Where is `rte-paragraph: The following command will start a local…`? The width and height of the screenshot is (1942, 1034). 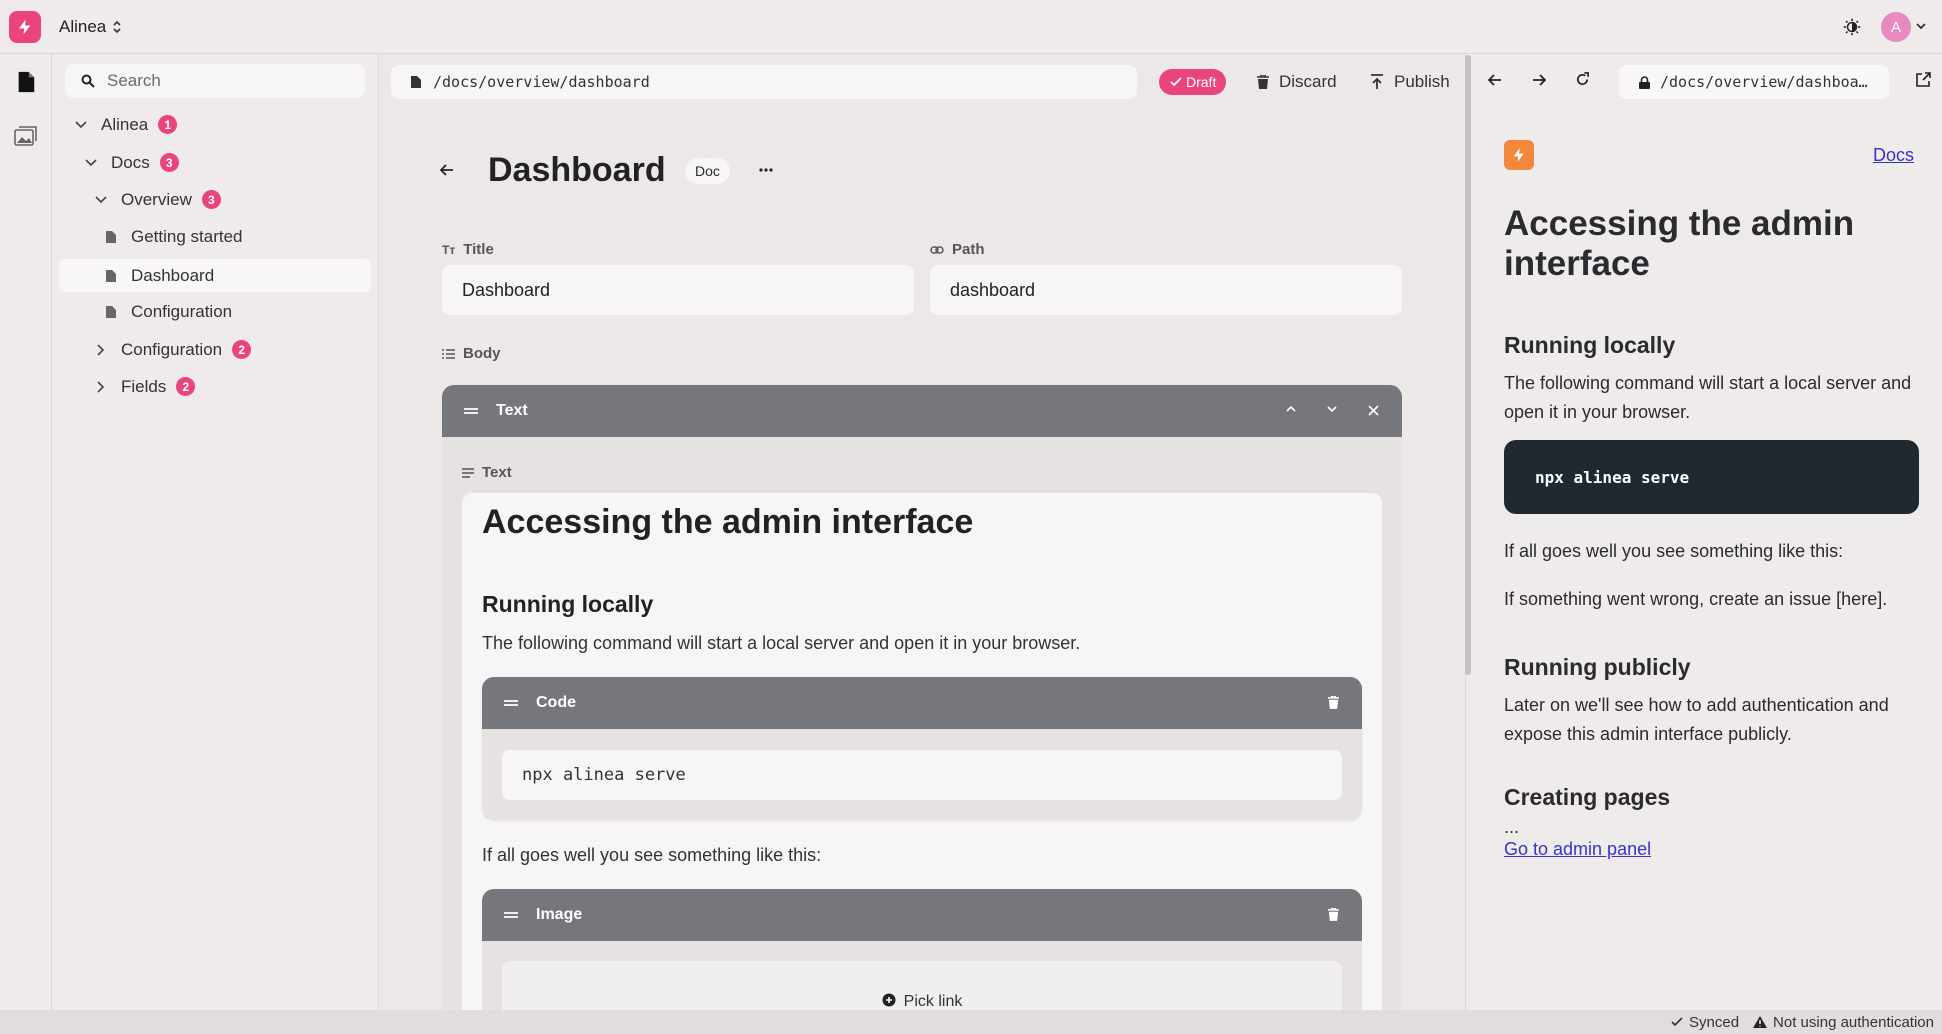 rte-paragraph: The following command will start a local… is located at coordinates (781, 643).